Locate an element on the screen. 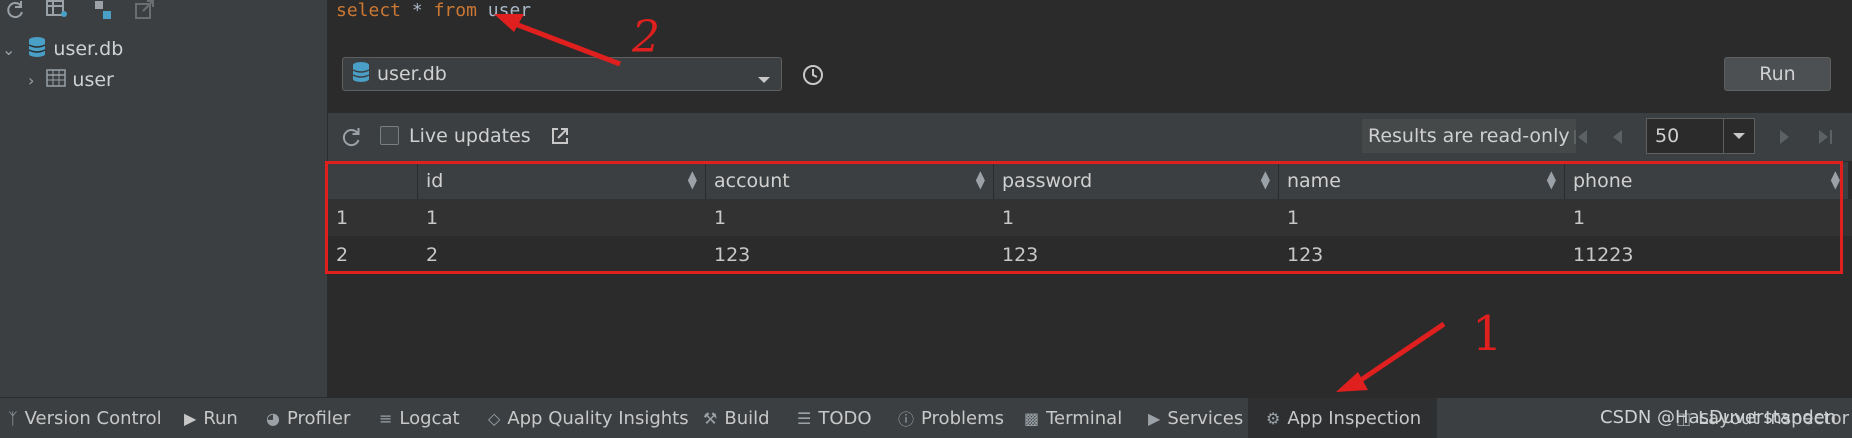  services-icon: ▶ is located at coordinates (1154, 418).